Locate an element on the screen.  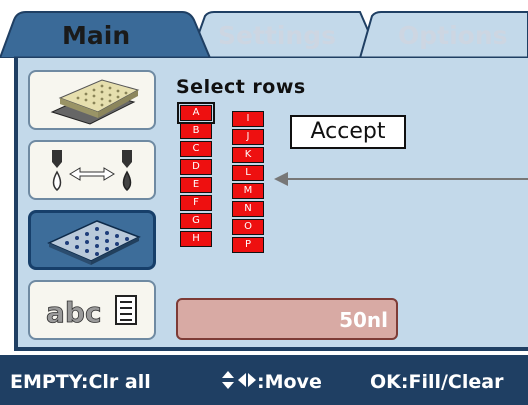
tab-options-label: Options is located at coordinates (453, 35).